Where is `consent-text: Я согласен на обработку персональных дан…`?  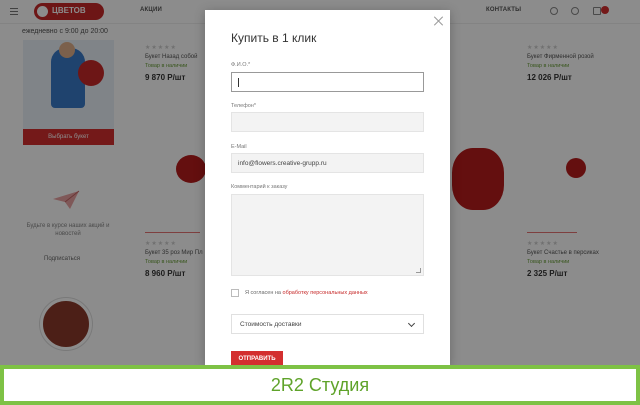
consent-text: Я согласен на обработку персональных дан… is located at coordinates (306, 293).